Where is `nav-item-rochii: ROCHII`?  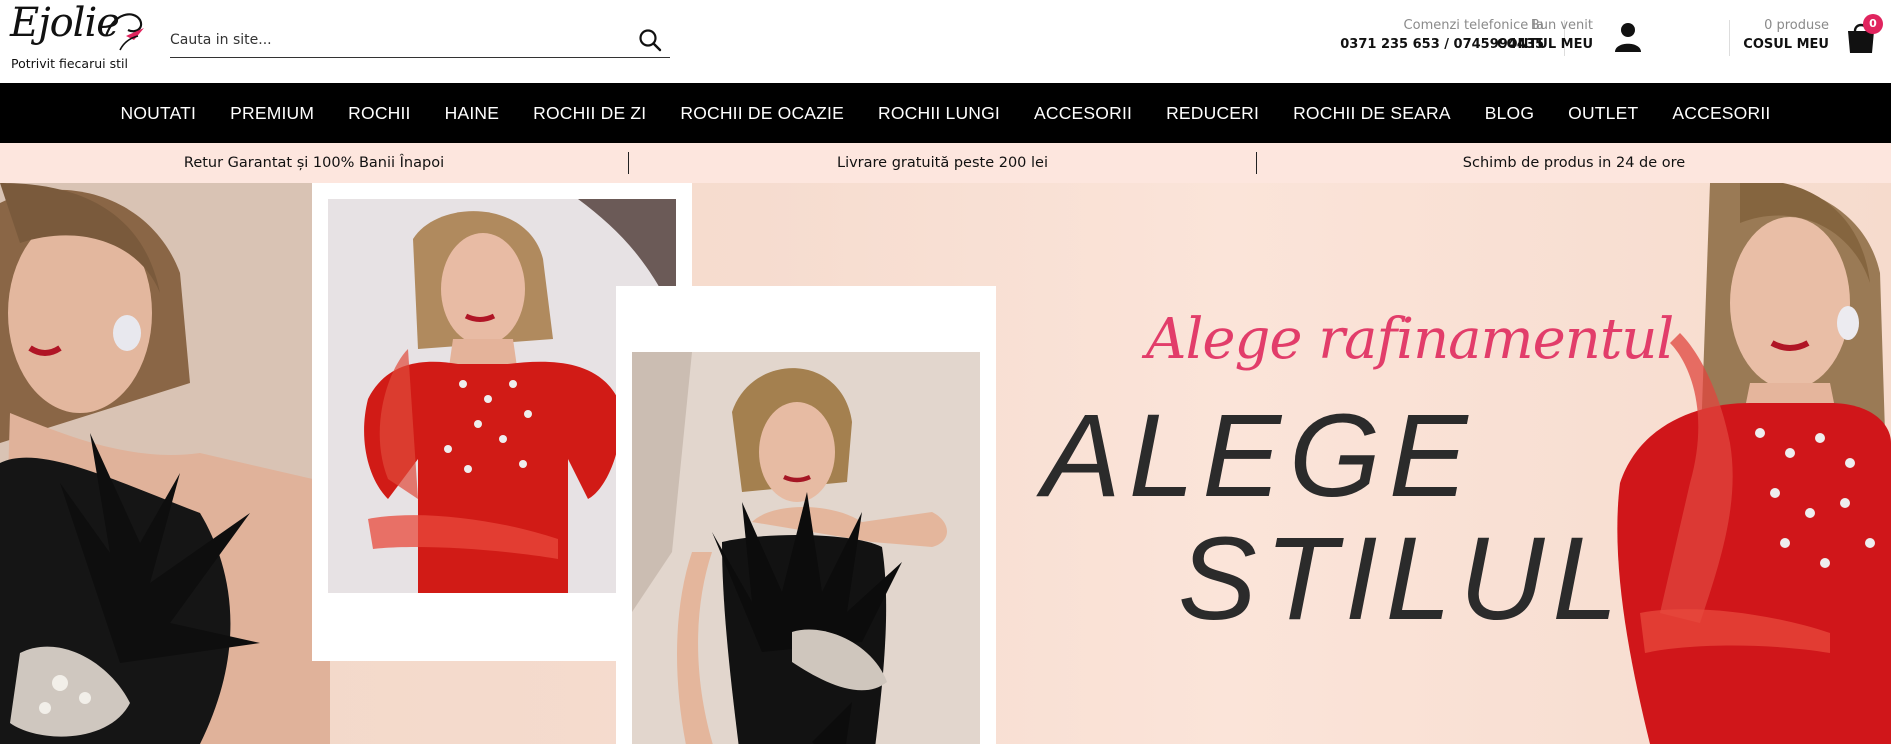 nav-item-rochii: ROCHII is located at coordinates (379, 113).